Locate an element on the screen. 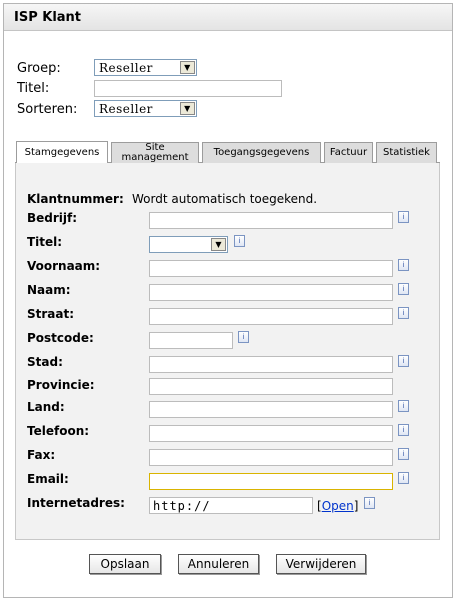  window-title: ISP Klant is located at coordinates (48, 17).